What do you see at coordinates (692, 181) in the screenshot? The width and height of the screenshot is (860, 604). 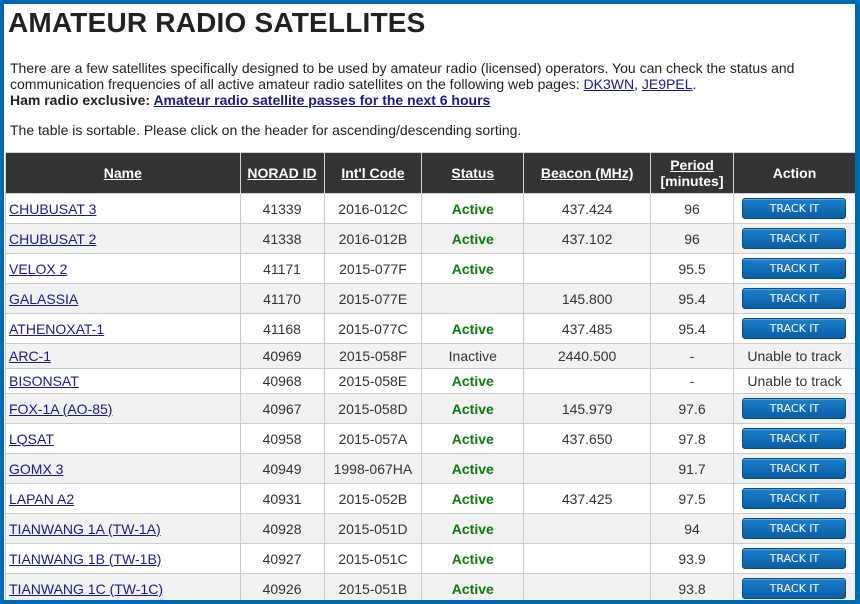 I see `period-line2: [minutes]` at bounding box center [692, 181].